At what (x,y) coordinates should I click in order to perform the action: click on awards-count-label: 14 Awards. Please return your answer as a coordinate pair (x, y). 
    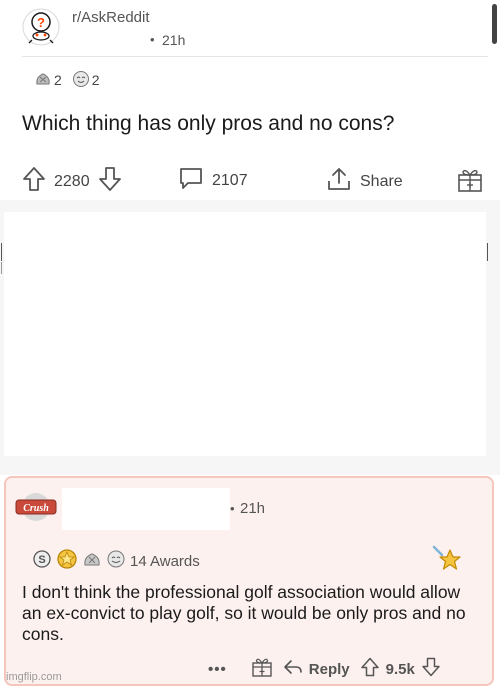
    Looking at the image, I should click on (165, 561).